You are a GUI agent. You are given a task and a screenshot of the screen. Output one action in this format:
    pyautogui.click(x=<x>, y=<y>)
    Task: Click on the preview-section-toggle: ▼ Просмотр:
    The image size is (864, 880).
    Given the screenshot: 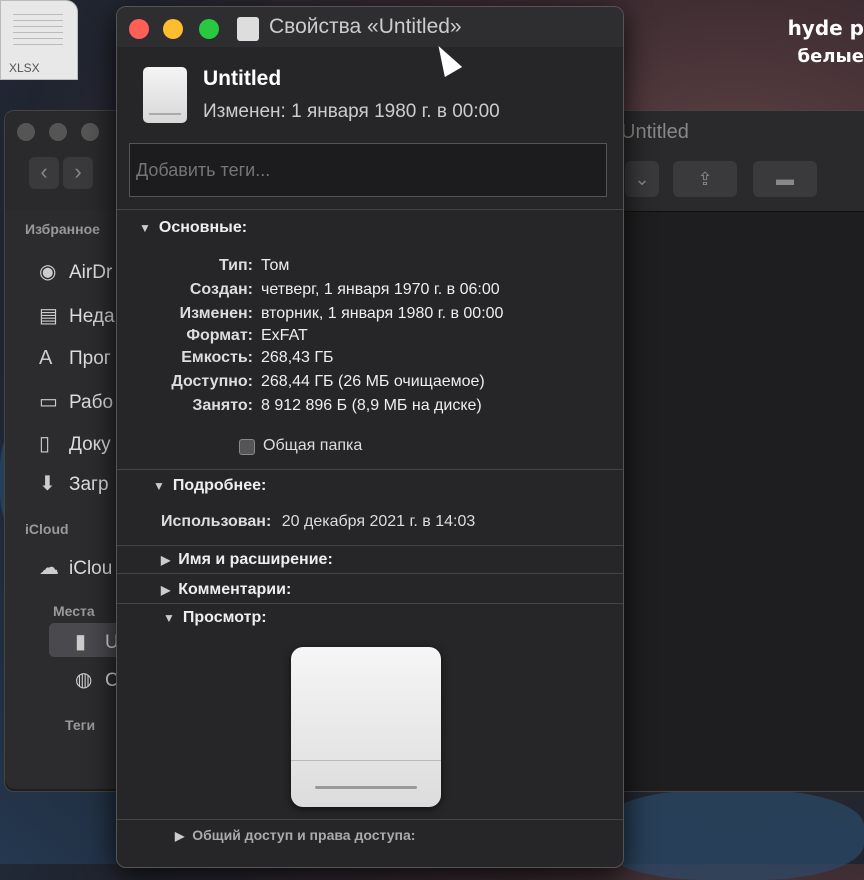 What is the action you would take?
    pyautogui.click(x=215, y=618)
    